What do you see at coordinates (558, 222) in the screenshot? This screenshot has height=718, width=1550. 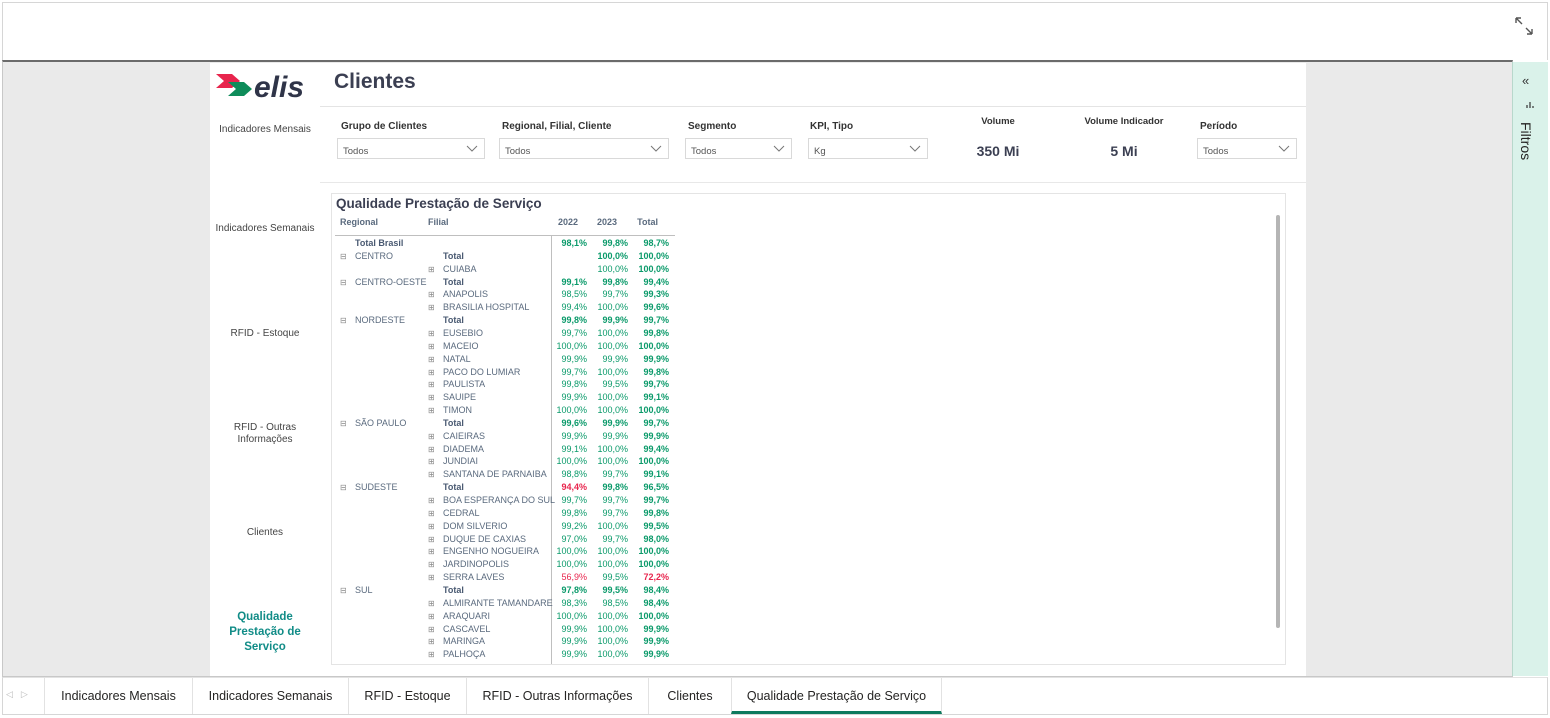 I see `col-header-2022: 2022` at bounding box center [558, 222].